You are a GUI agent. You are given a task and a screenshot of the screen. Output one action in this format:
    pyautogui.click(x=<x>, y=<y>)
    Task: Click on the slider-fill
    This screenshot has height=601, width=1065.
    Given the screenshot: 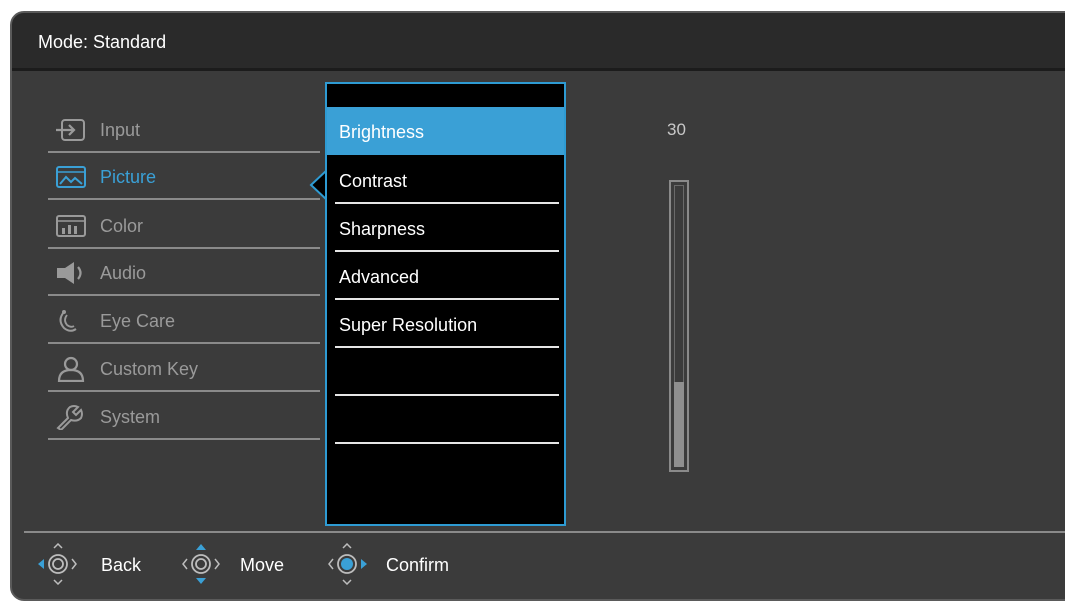 What is the action you would take?
    pyautogui.click(x=679, y=424)
    